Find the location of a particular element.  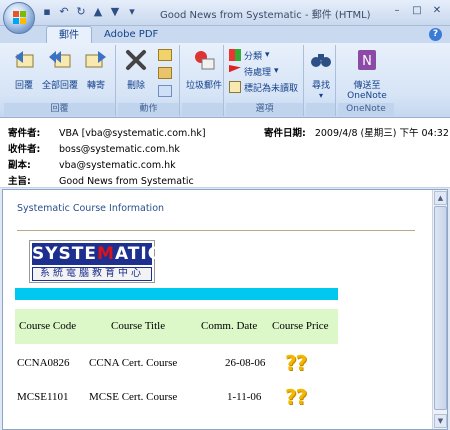

group-options: 分類 ▾ 待處理 ▾ 標記為未讀取 選項 is located at coordinates (265, 80).